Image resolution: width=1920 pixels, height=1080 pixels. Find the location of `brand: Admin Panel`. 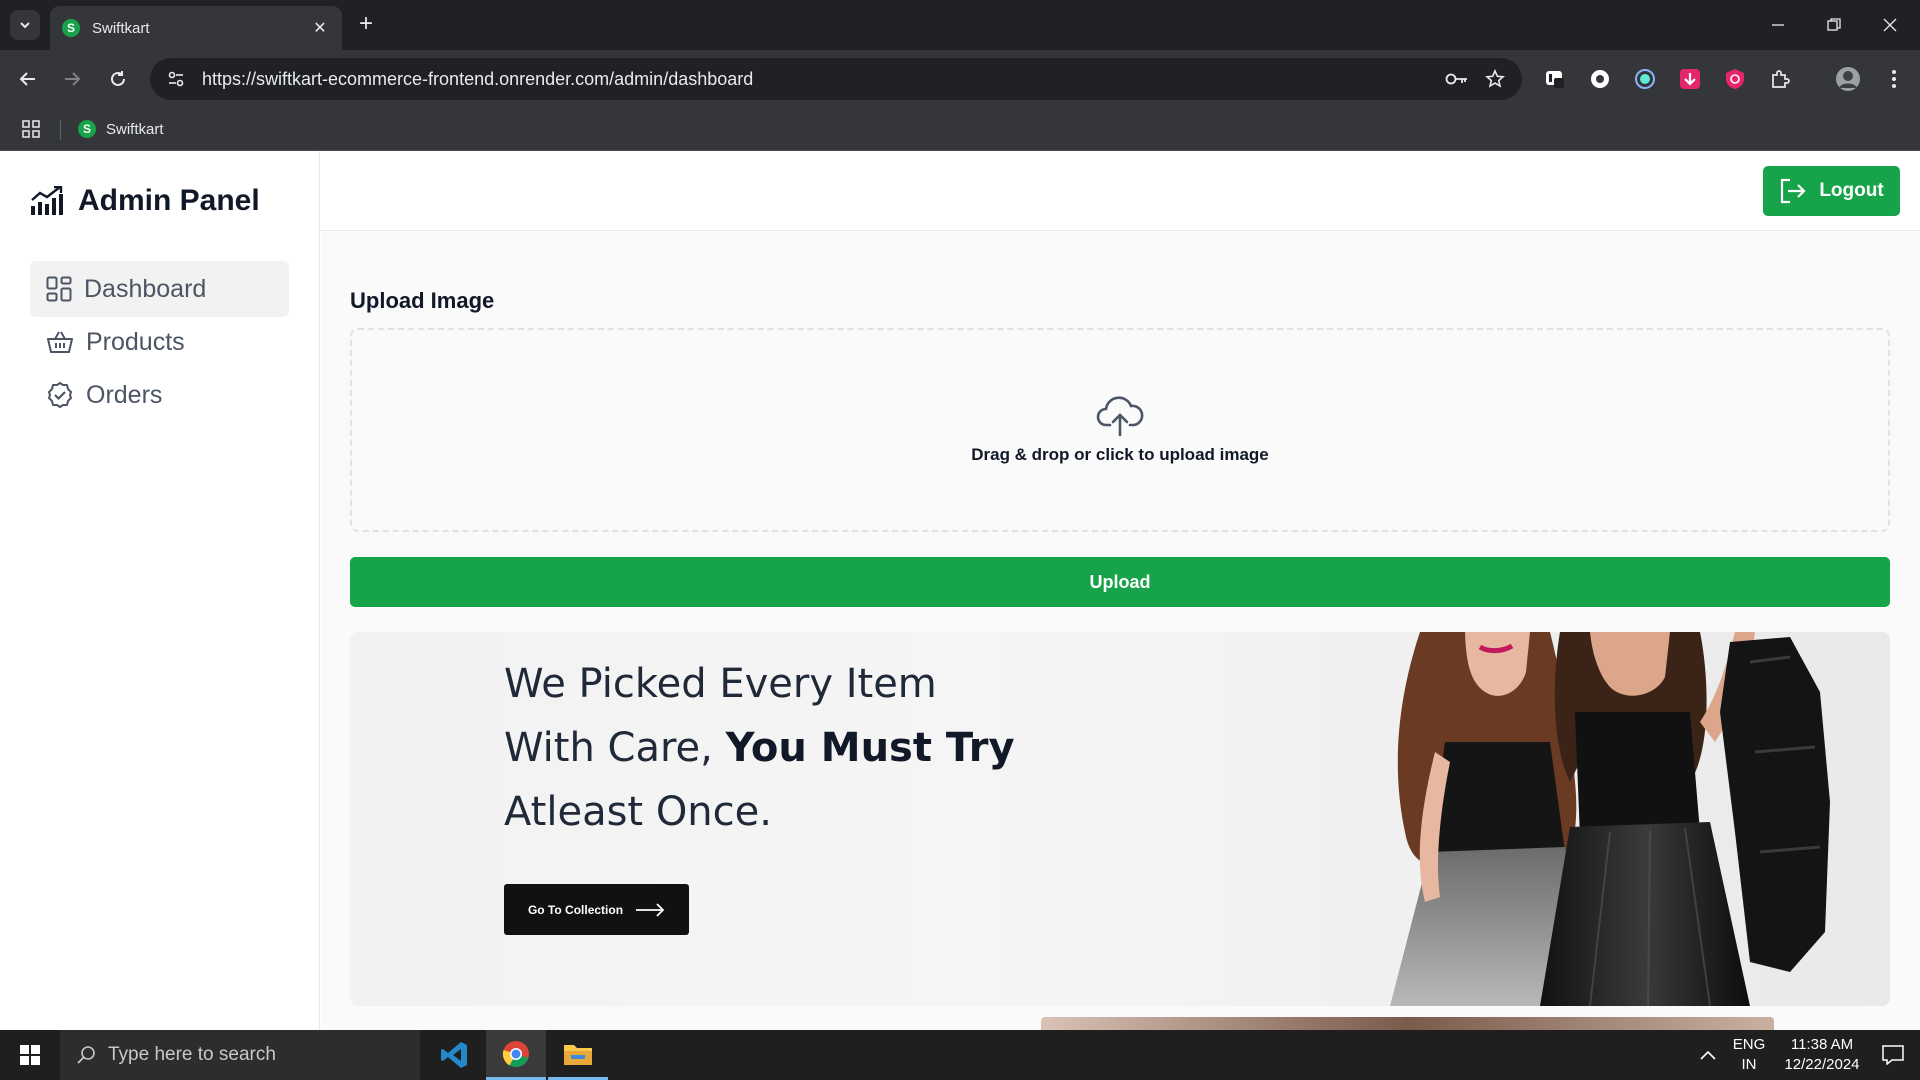

brand: Admin Panel is located at coordinates (145, 201).